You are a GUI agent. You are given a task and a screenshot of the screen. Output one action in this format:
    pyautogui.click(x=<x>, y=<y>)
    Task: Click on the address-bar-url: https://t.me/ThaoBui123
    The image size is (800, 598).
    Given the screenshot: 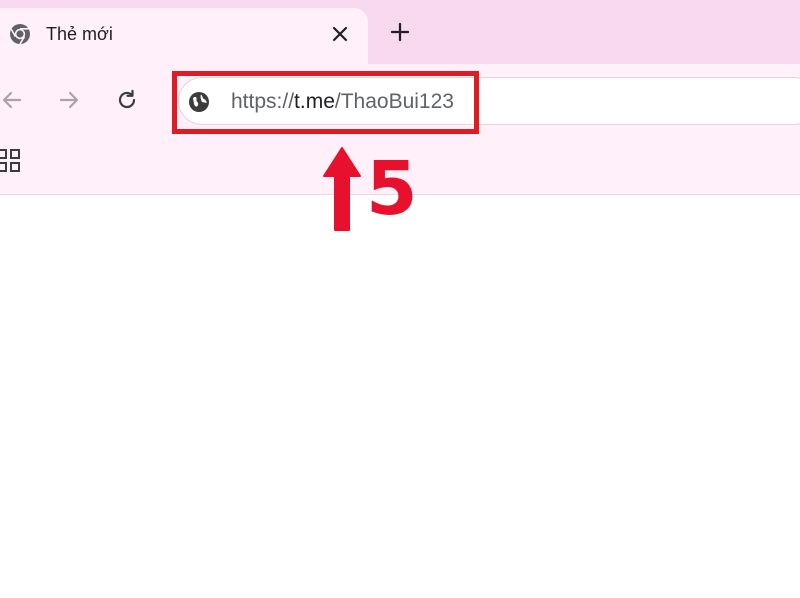 What is the action you would take?
    pyautogui.click(x=342, y=102)
    